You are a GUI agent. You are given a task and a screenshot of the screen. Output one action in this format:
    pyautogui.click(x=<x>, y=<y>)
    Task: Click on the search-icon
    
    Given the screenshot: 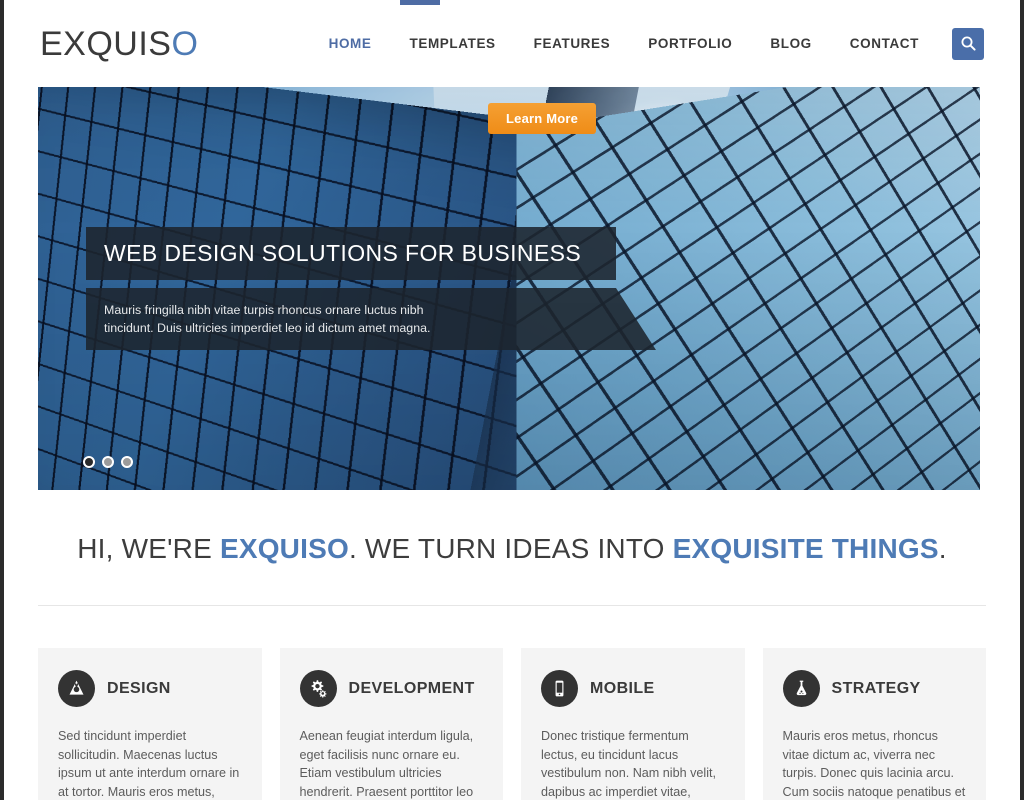 What is the action you would take?
    pyautogui.click(x=968, y=43)
    